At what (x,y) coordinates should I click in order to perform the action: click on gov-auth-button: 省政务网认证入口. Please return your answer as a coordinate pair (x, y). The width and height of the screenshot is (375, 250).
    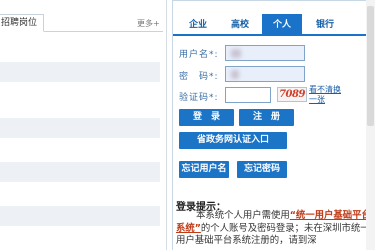
    Looking at the image, I should click on (233, 140).